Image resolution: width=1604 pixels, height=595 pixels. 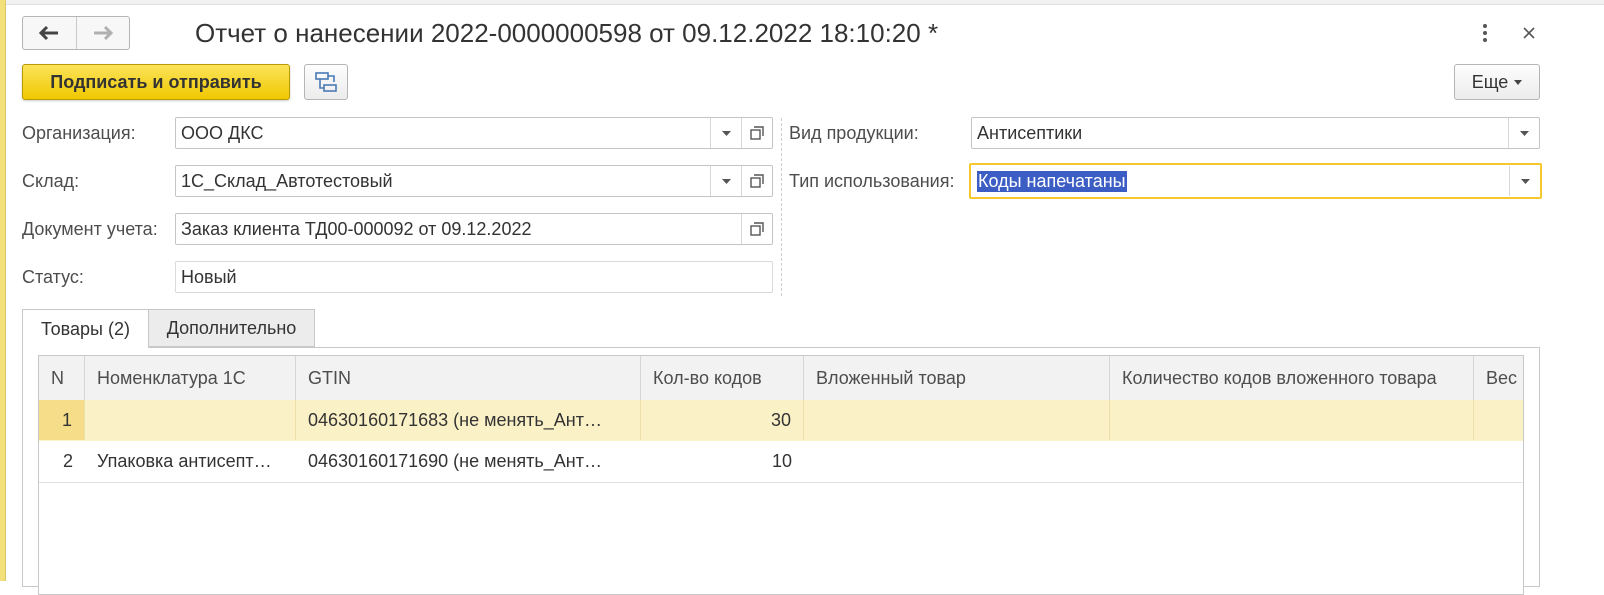 I want to click on nav-buttons, so click(x=76, y=33).